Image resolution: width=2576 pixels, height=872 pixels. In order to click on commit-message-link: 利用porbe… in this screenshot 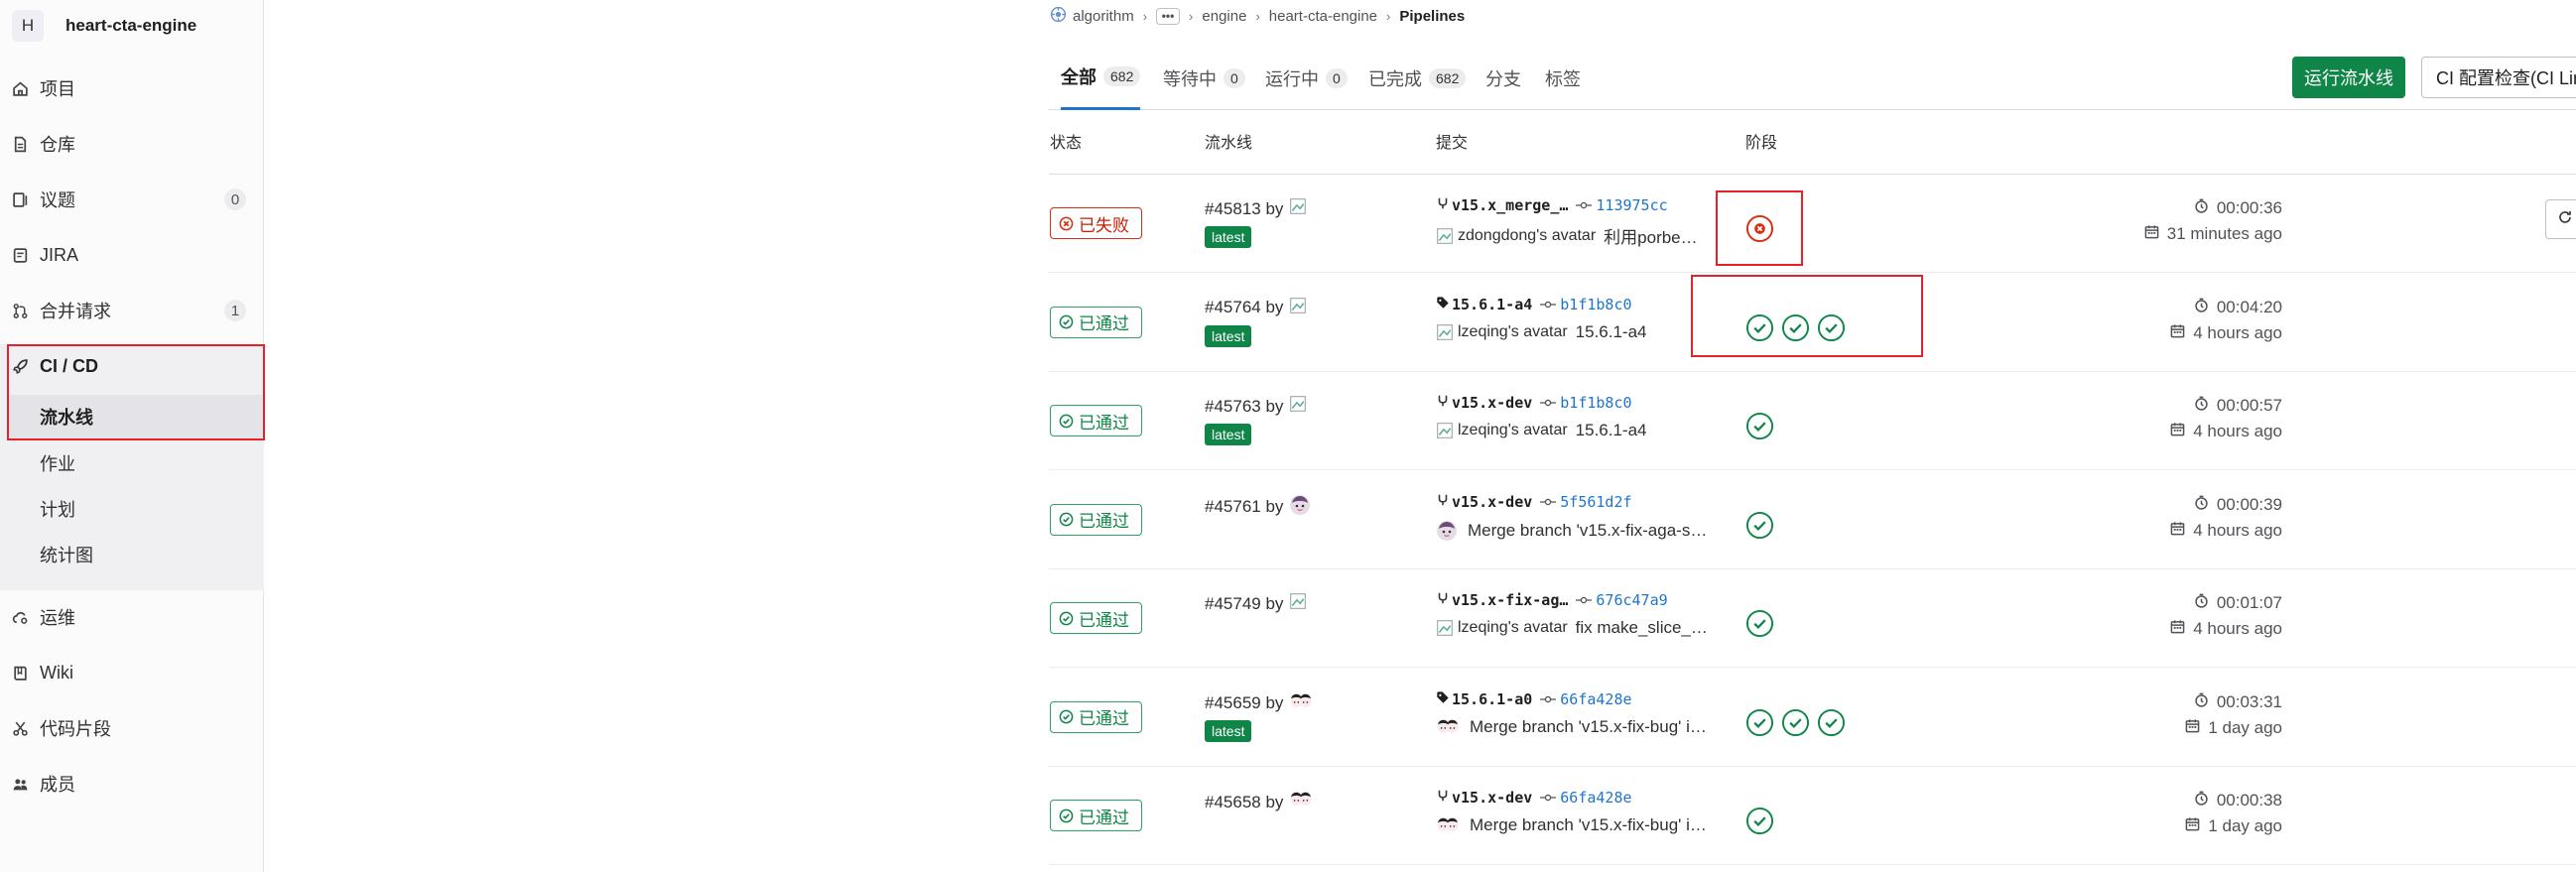, I will do `click(1651, 235)`.